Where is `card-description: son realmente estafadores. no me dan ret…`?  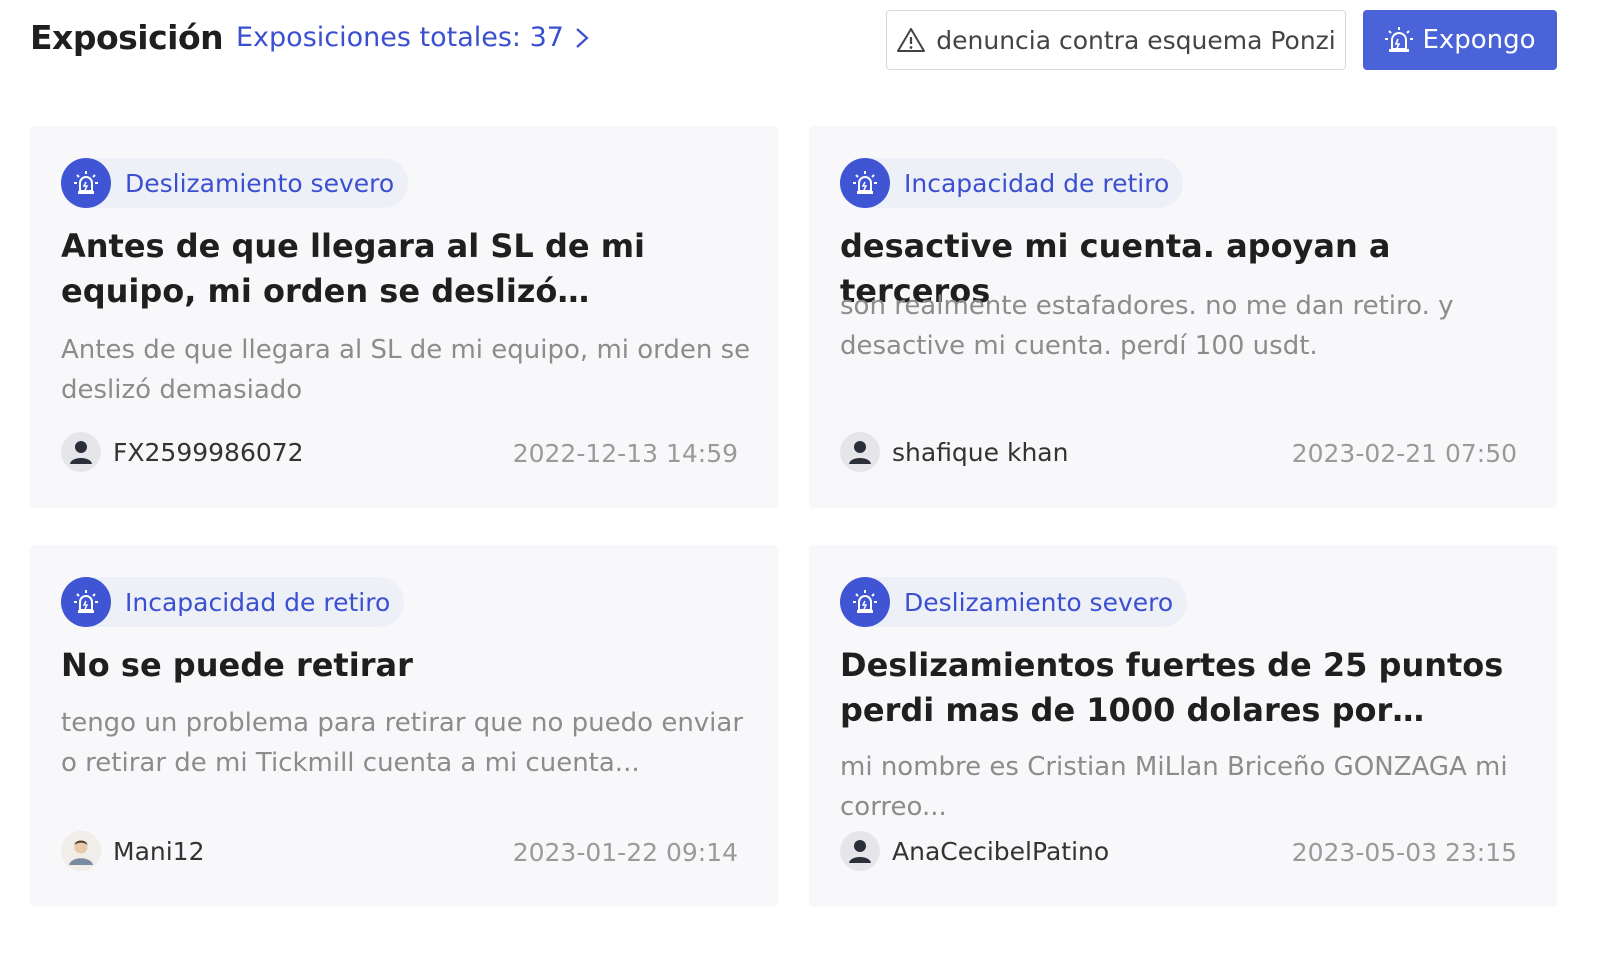
card-description: son realmente estafadores. no me dan ret… is located at coordinates (1147, 326).